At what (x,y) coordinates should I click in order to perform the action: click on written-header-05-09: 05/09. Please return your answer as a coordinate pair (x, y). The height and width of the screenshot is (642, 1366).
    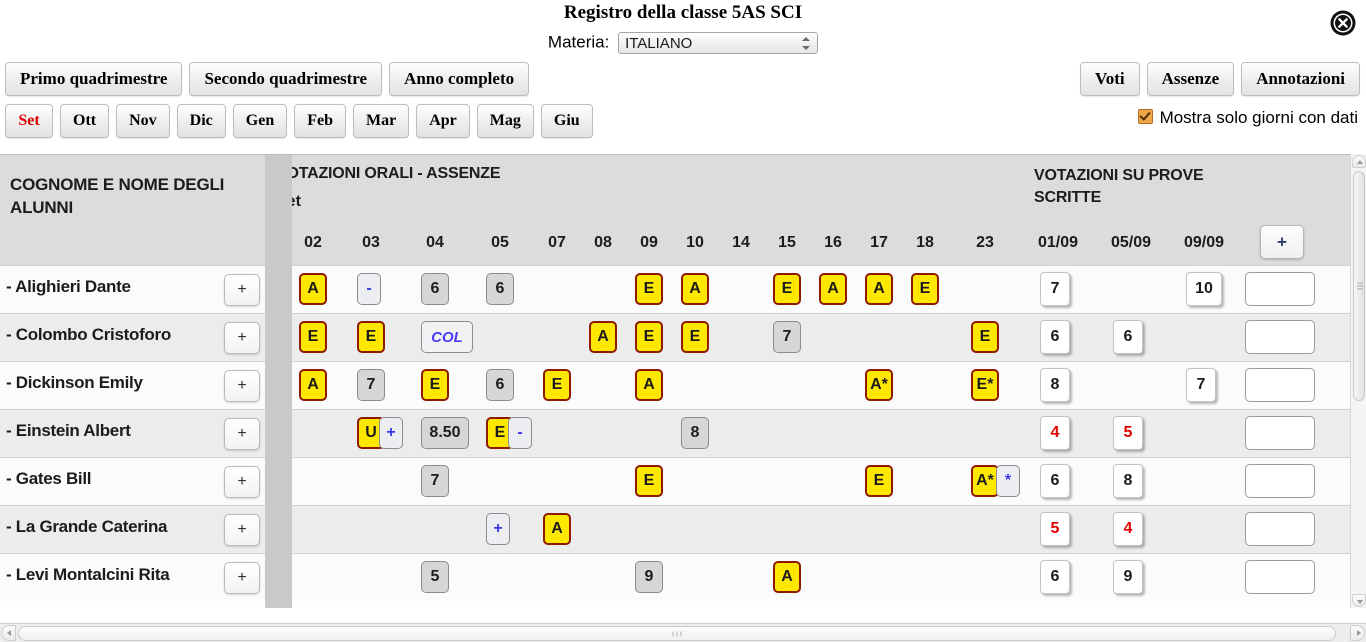
    Looking at the image, I should click on (1131, 243).